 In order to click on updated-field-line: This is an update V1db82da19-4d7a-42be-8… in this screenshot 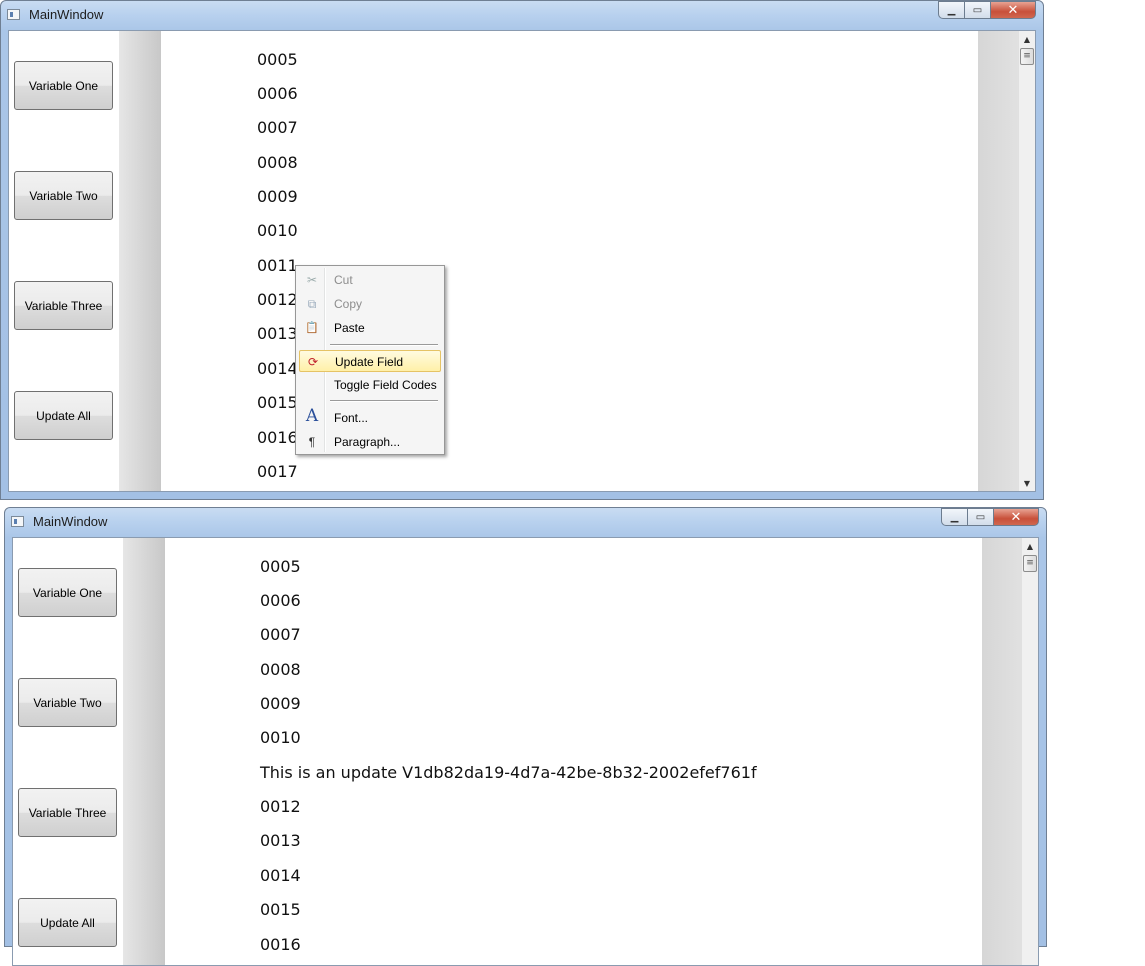, I will do `click(508, 772)`.